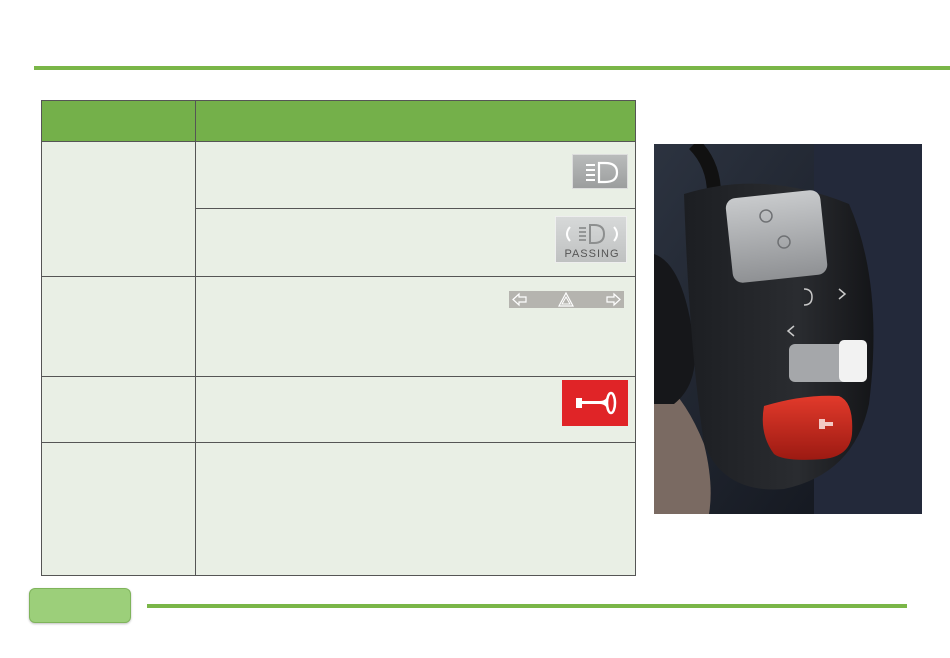 The height and width of the screenshot is (658, 950). What do you see at coordinates (600, 171) in the screenshot?
I see `headlight-beam-icon` at bounding box center [600, 171].